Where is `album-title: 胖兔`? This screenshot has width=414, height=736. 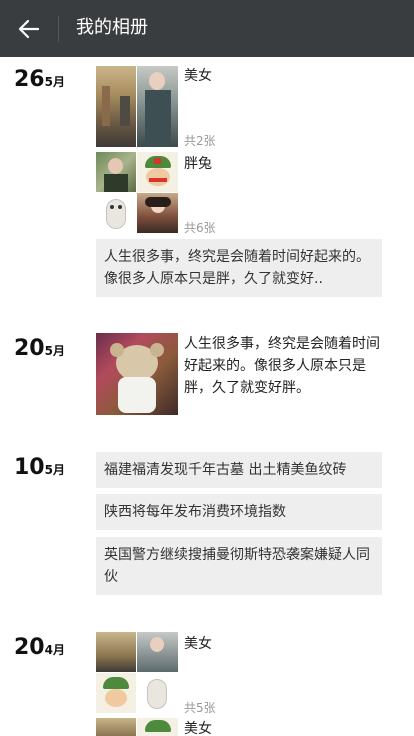
album-title: 胖兔 is located at coordinates (198, 164).